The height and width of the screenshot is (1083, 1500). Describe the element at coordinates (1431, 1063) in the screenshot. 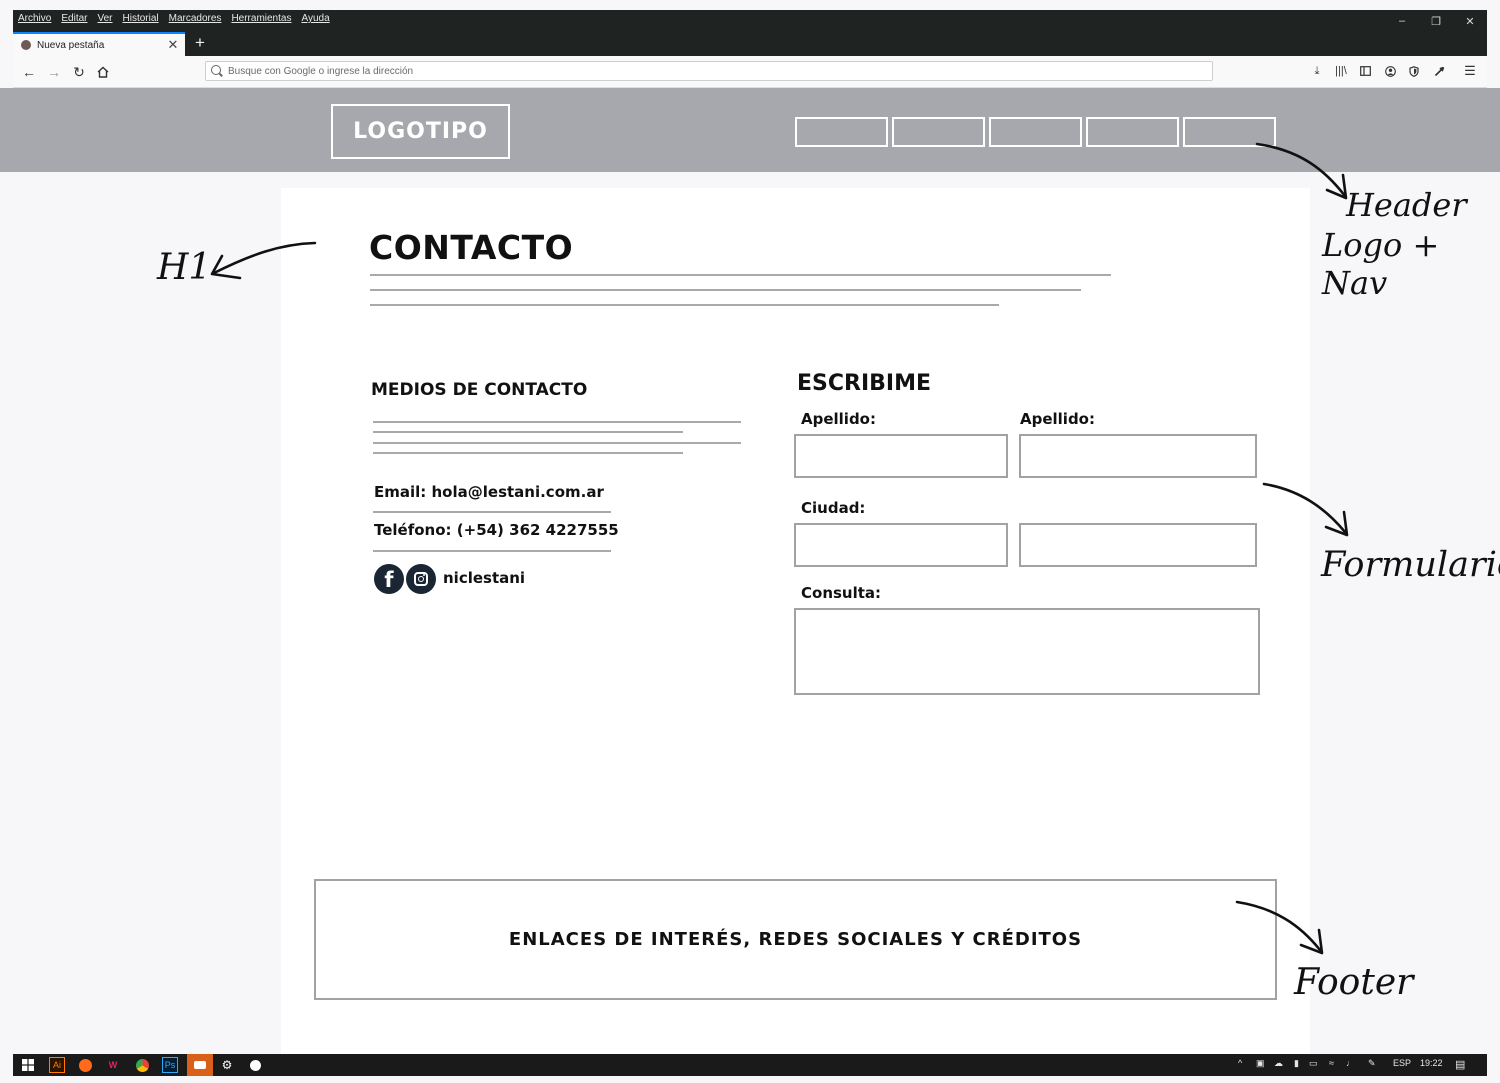

I see `clock: 19:22` at that location.